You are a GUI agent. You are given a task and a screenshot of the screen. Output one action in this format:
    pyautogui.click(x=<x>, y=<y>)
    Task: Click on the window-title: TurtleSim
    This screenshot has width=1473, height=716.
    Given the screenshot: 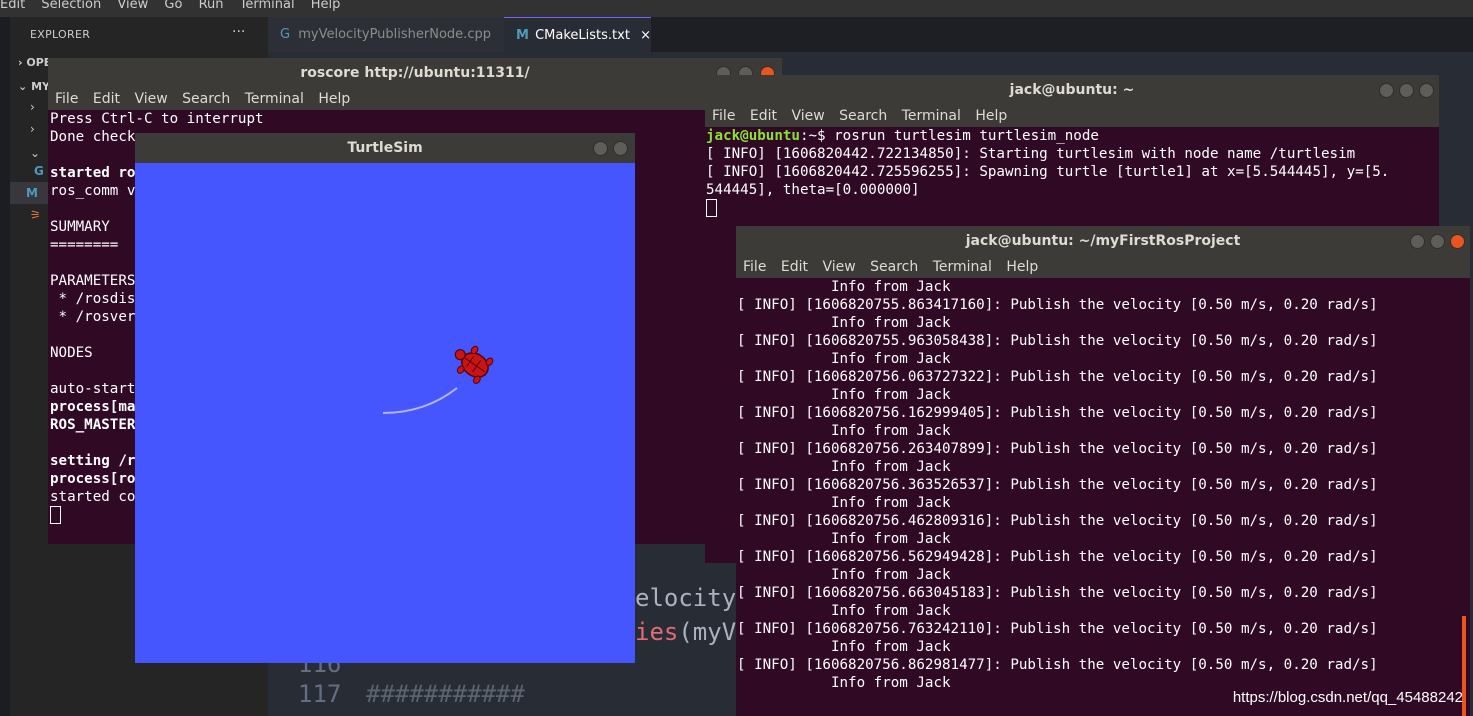 What is the action you would take?
    pyautogui.click(x=385, y=148)
    